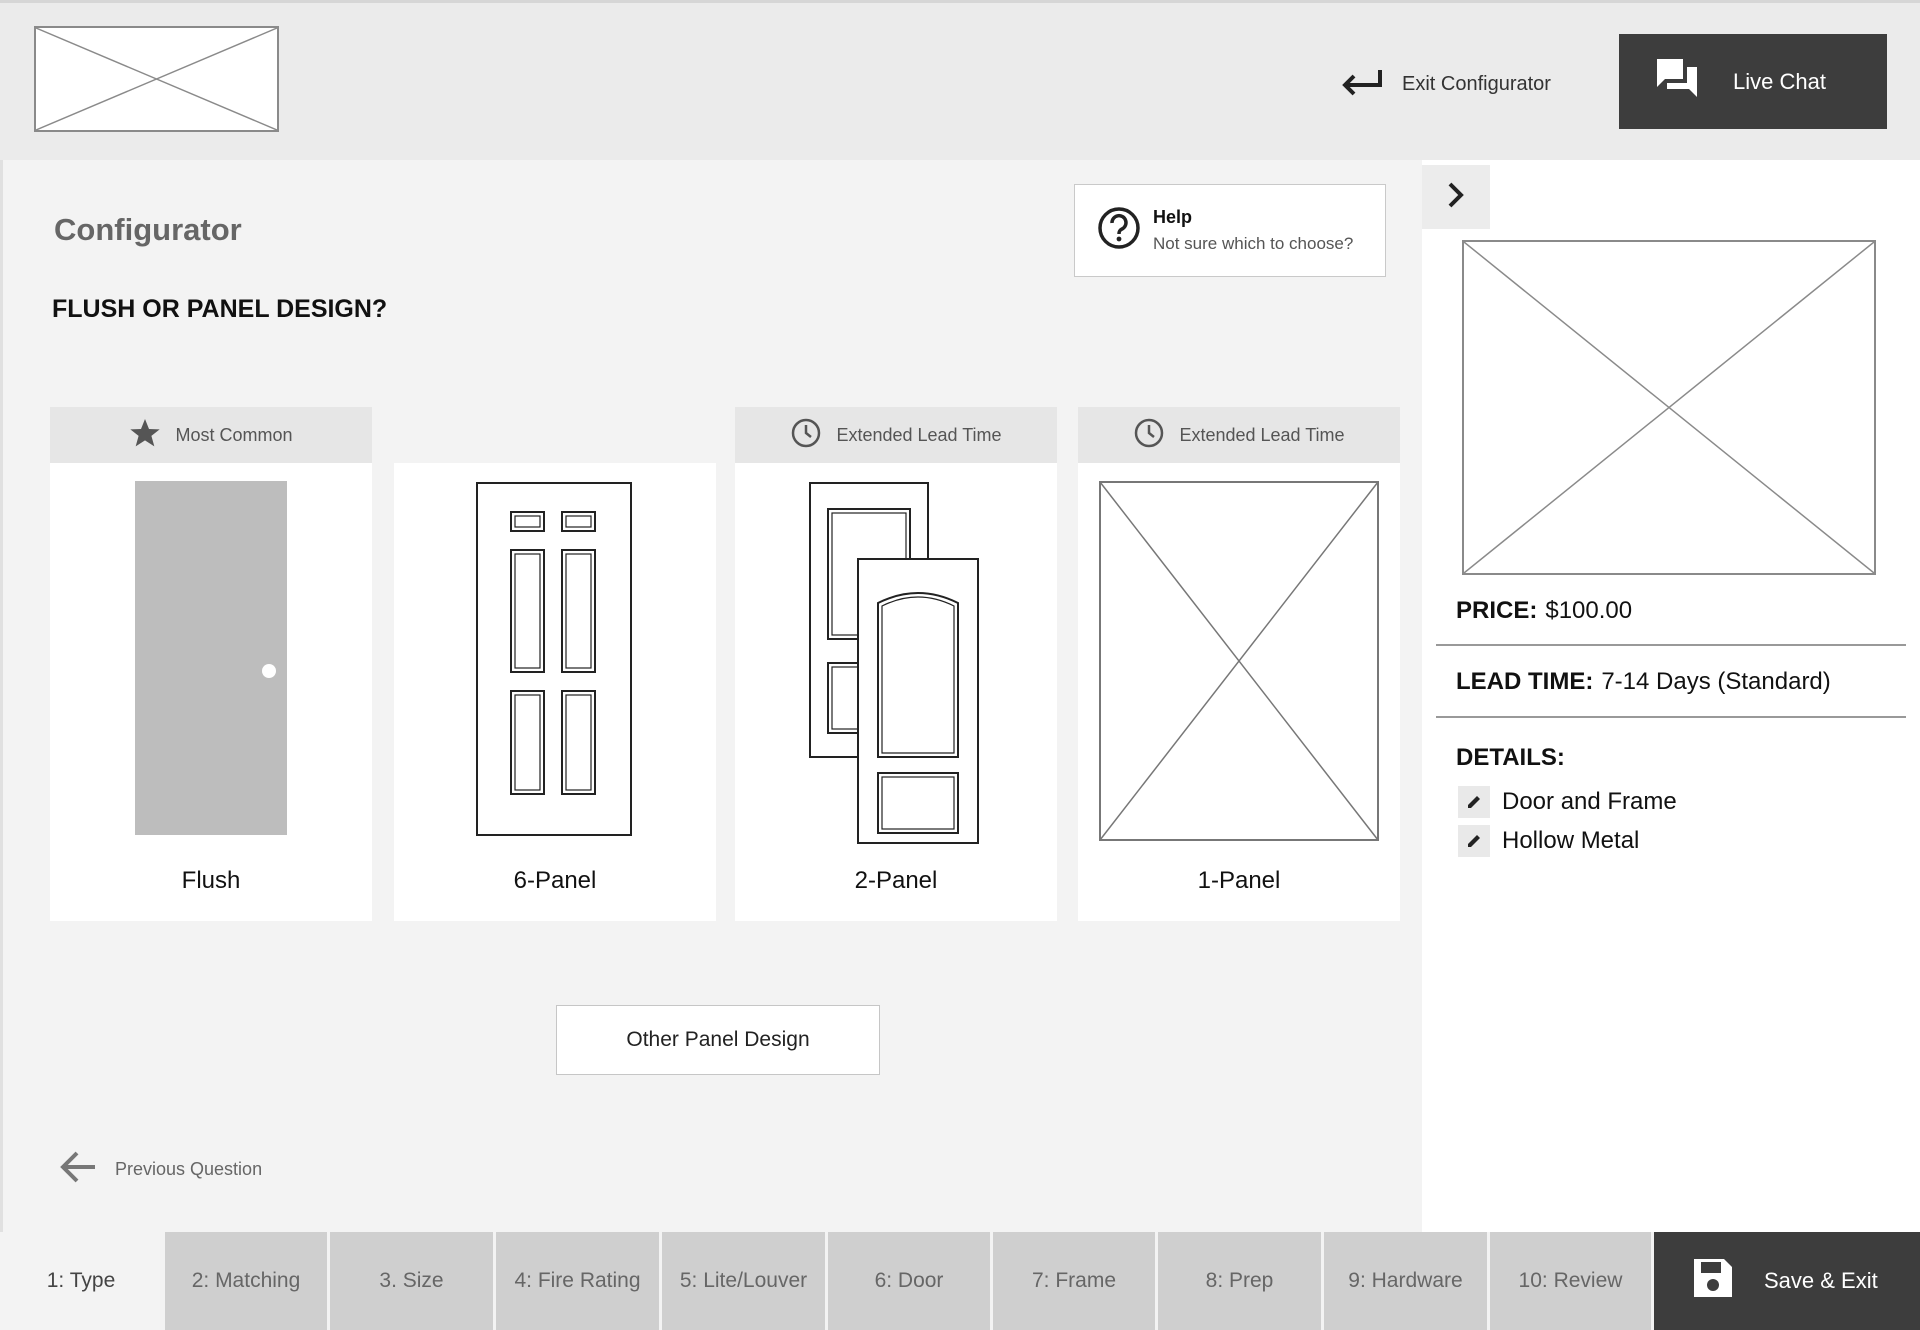 This screenshot has height=1330, width=1920. I want to click on live-chat-button: Live Chat, so click(1753, 81).